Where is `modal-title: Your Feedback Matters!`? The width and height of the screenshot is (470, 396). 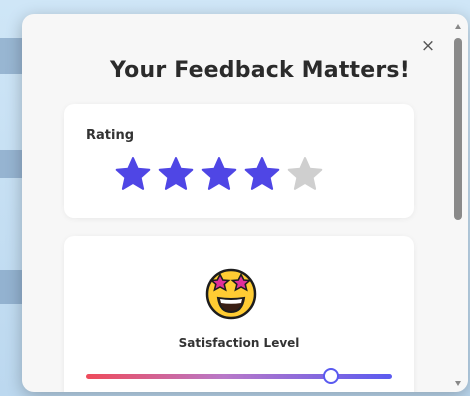 modal-title: Your Feedback Matters! is located at coordinates (260, 70).